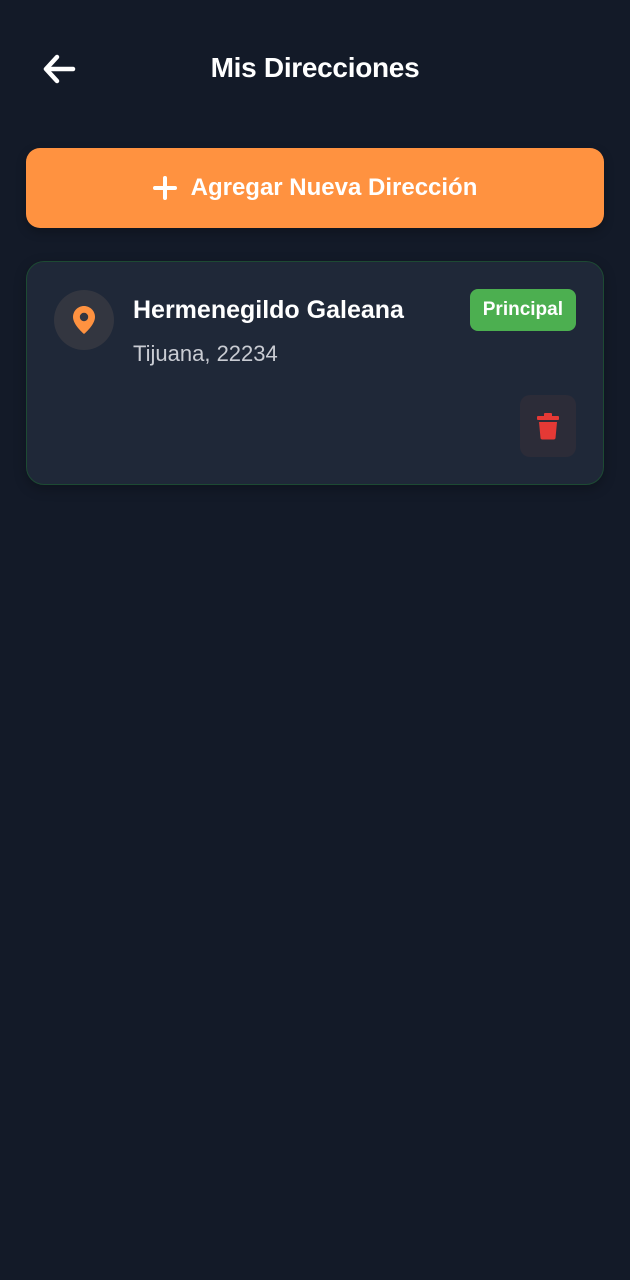 The width and height of the screenshot is (630, 1280). I want to click on map-pin-icon, so click(84, 320).